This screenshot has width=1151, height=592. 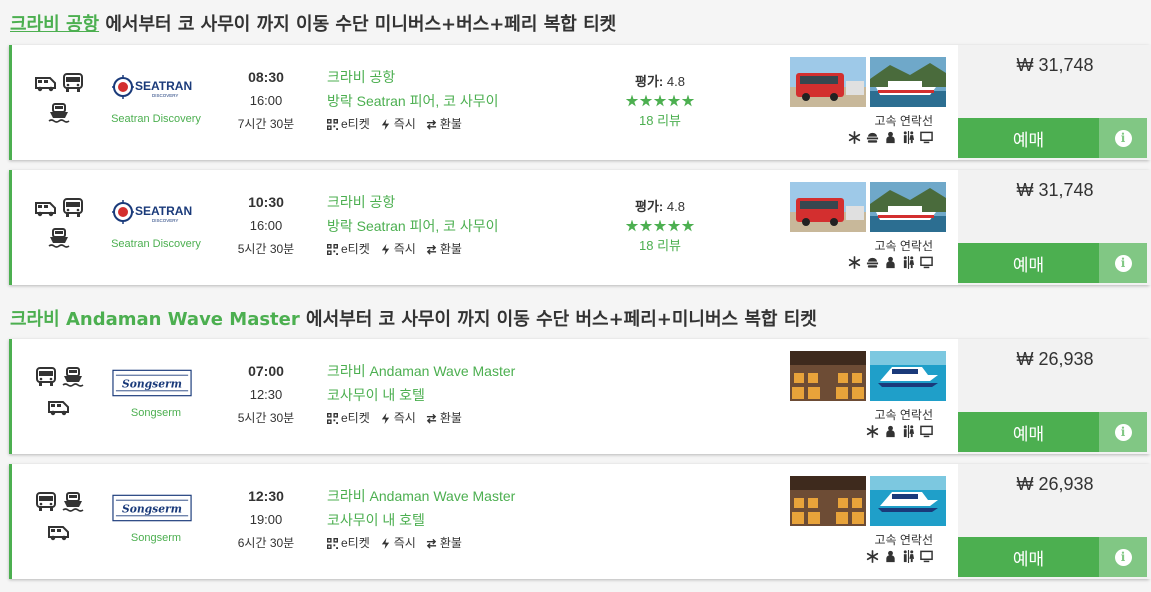 I want to click on trip-times: 08:30 16:00 7시간 30분, so click(x=266, y=100).